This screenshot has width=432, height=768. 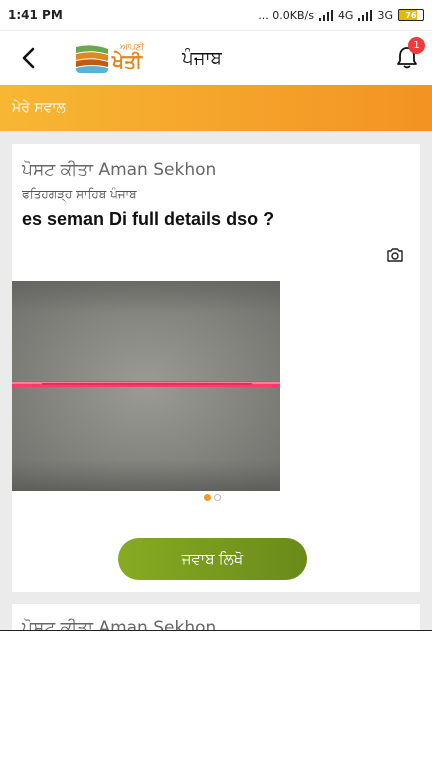 What do you see at coordinates (110, 58) in the screenshot?
I see `app-logo: ਆਪਣੀ ਖੇਤੀ` at bounding box center [110, 58].